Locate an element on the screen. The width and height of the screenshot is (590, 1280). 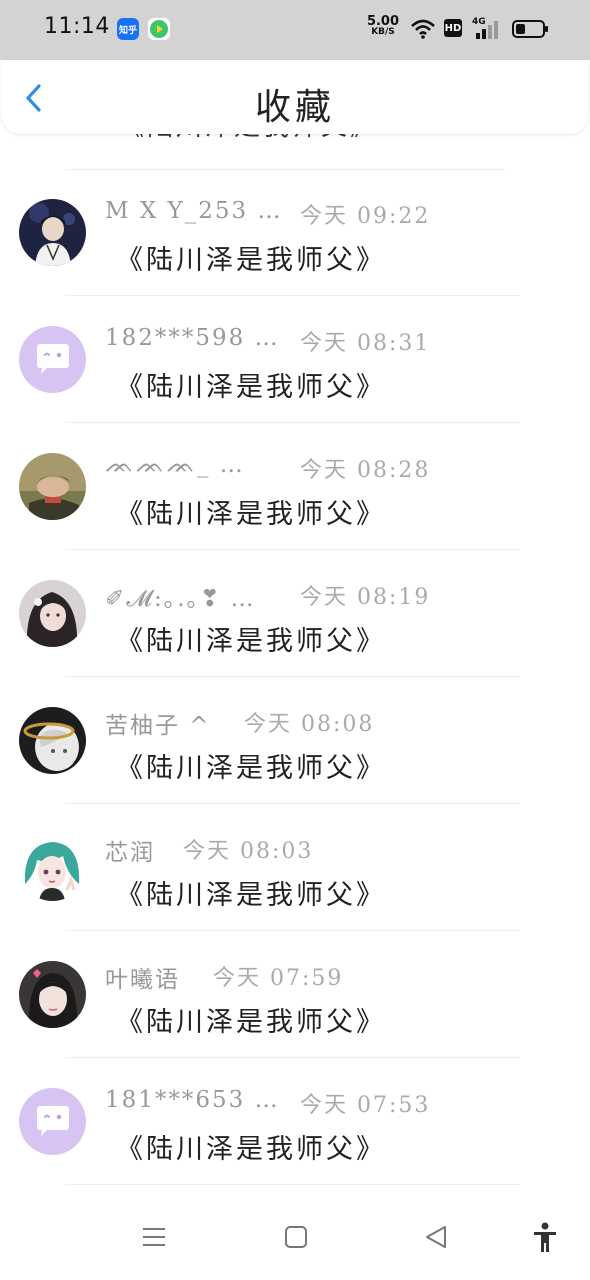
battery-icon is located at coordinates (531, 31).